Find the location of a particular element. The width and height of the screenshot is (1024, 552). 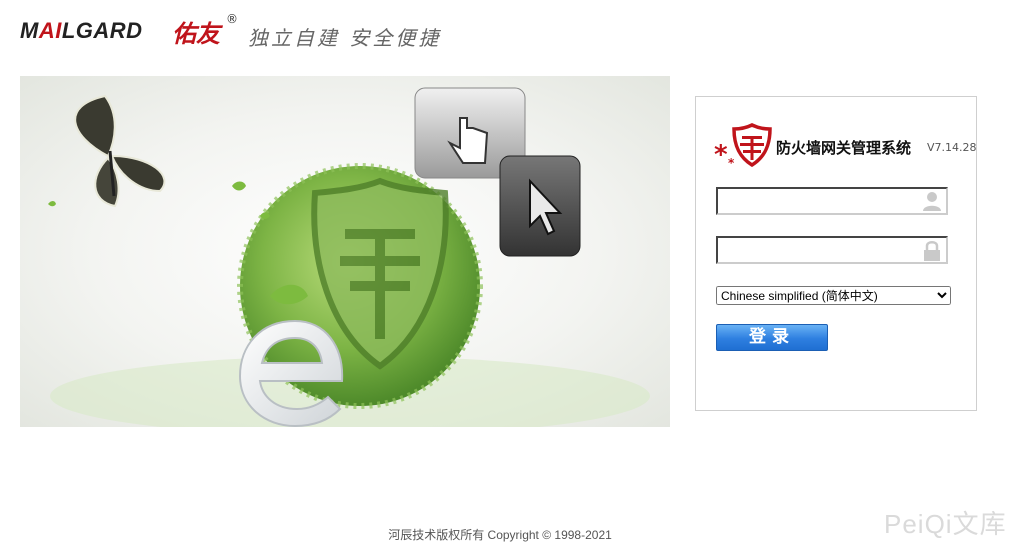

lock-icon is located at coordinates (932, 251).